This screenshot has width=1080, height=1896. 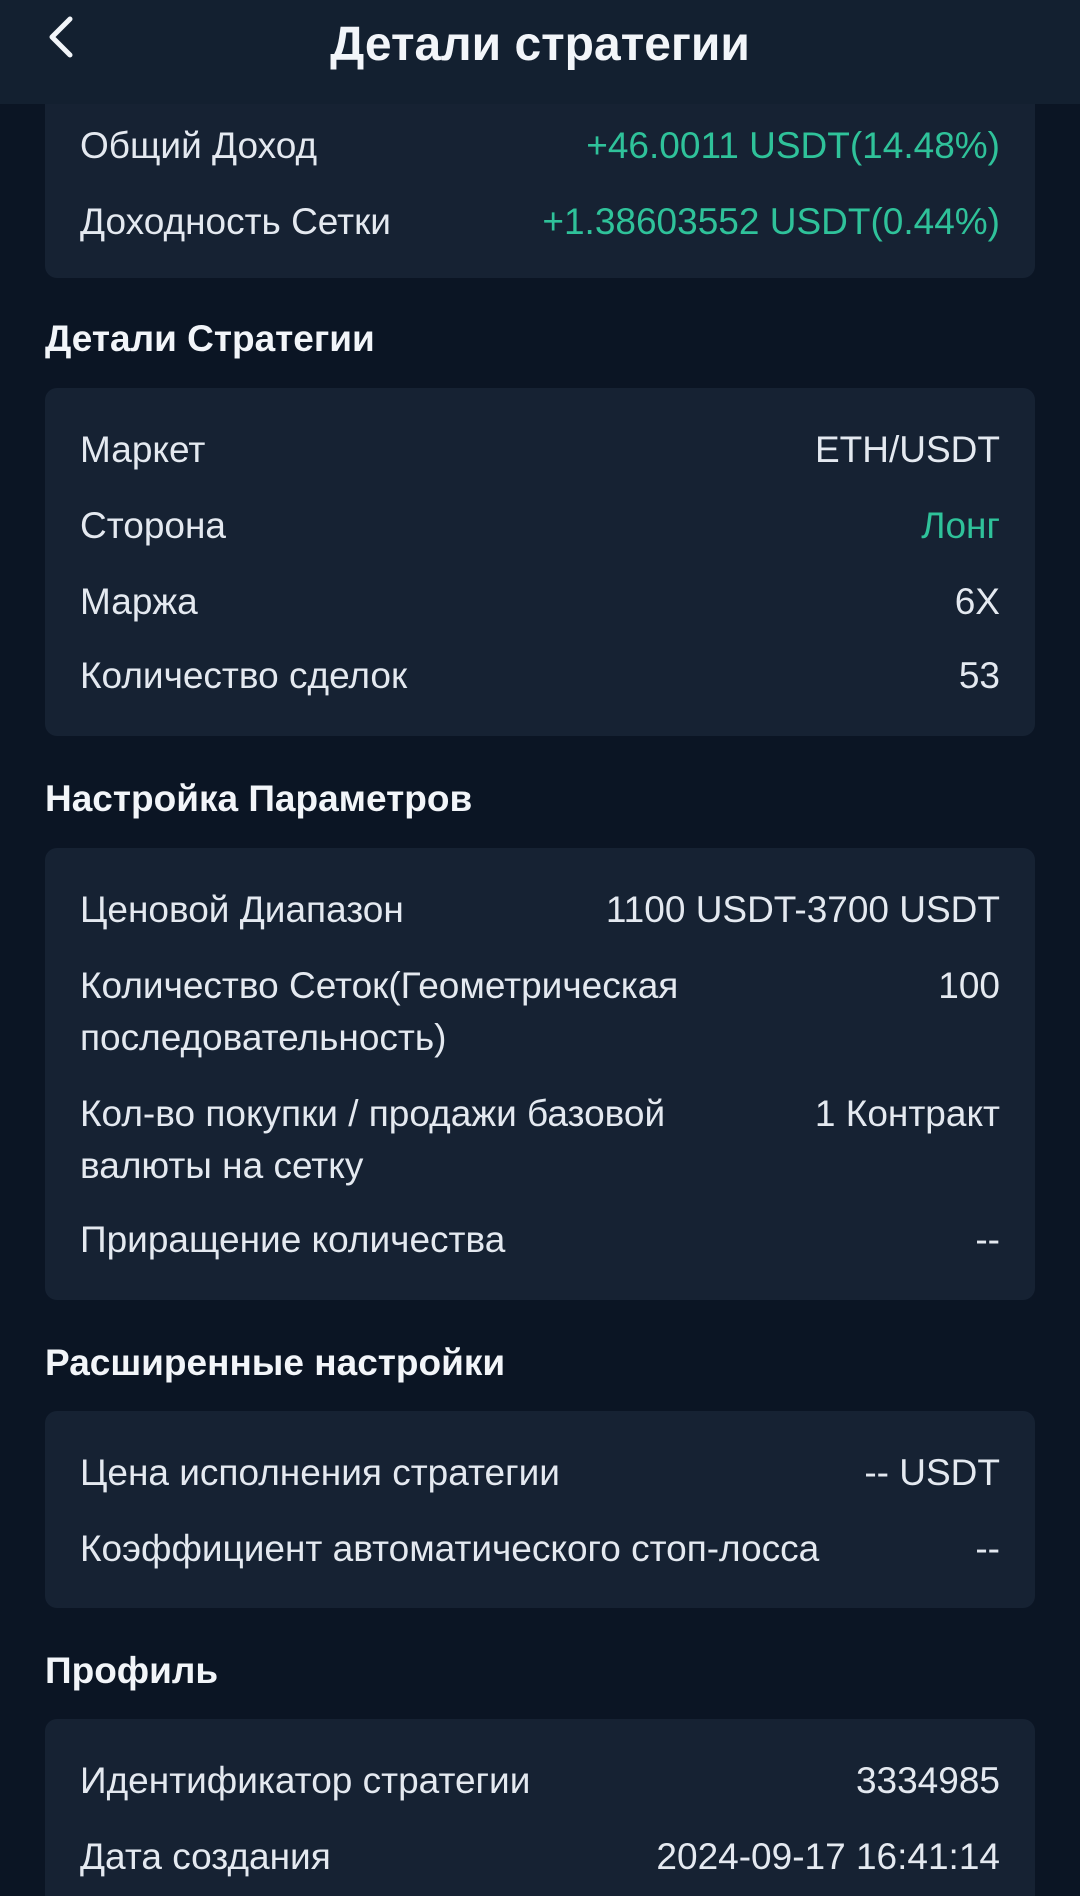 I want to click on profile-row-created: Дата создания 2024-09-17 16:41:14, so click(x=540, y=1857).